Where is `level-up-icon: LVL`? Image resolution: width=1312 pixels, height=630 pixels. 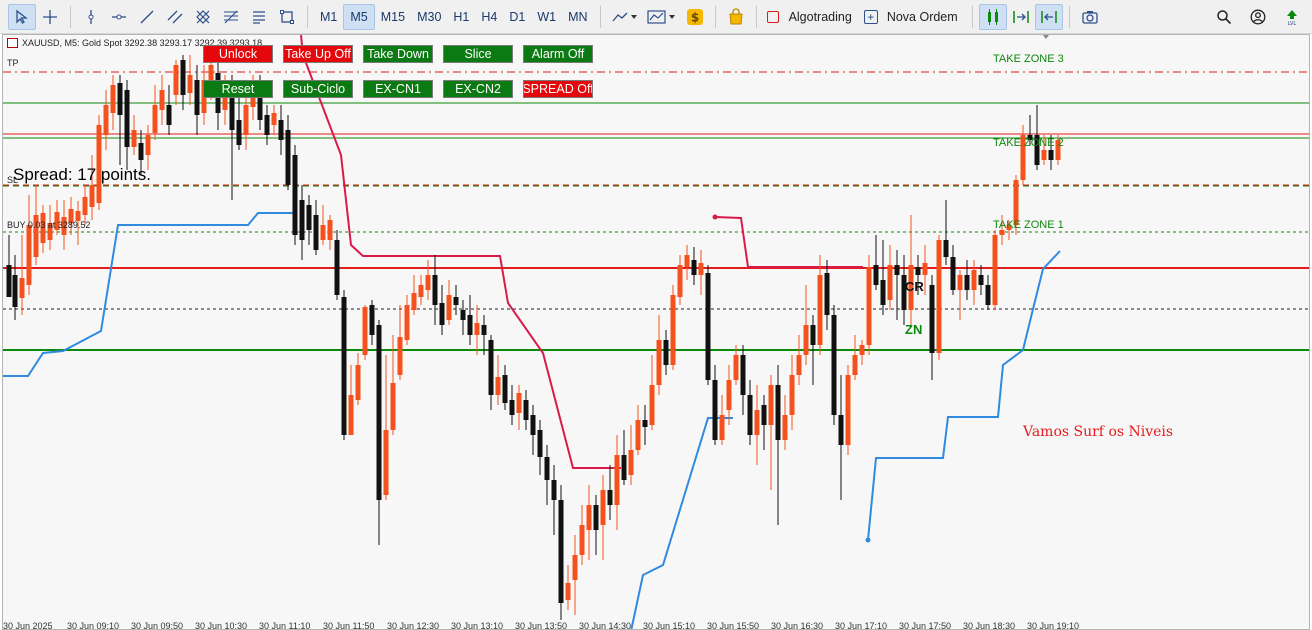 level-up-icon: LVL is located at coordinates (1292, 17).